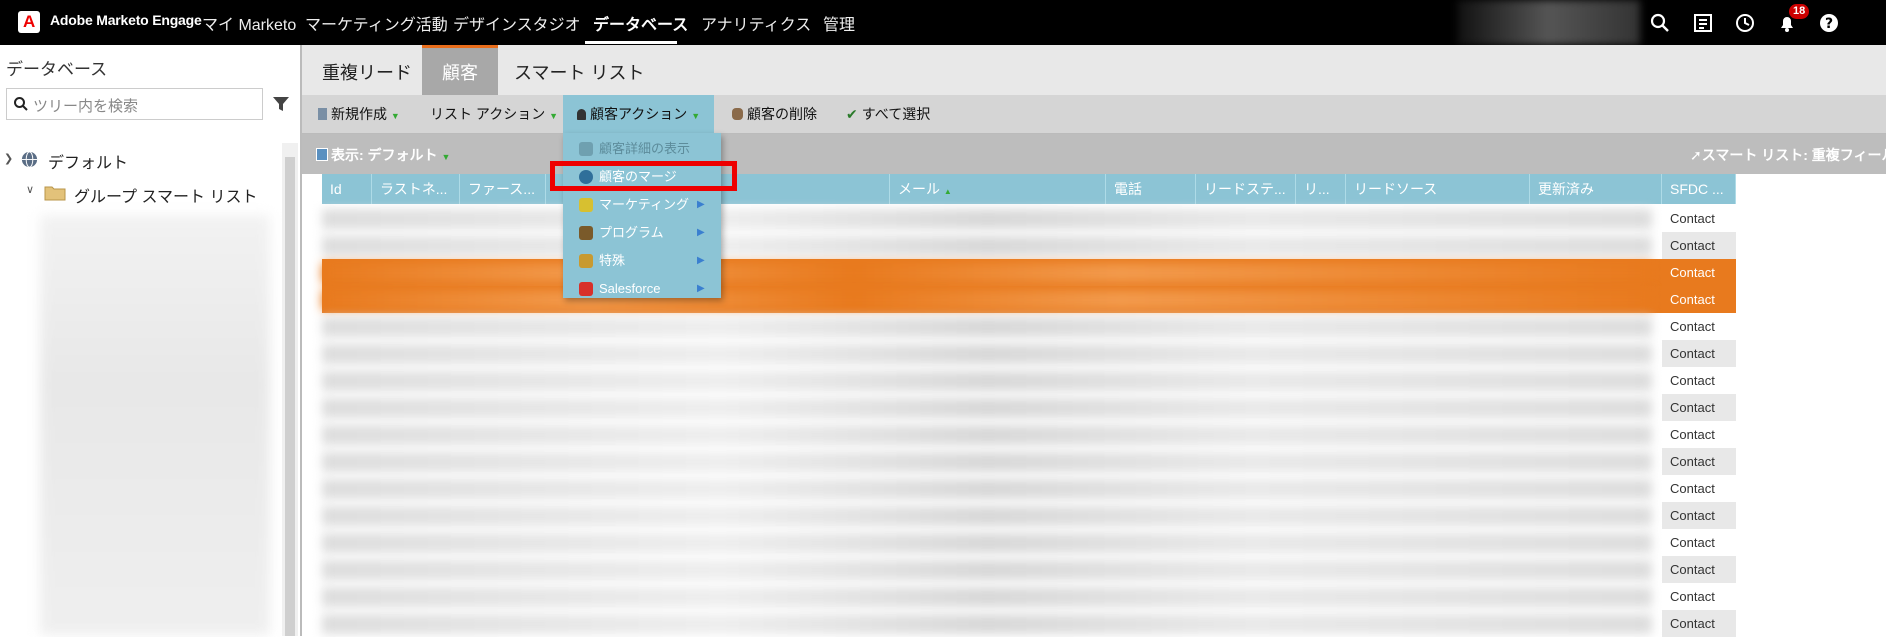 This screenshot has height=637, width=1886. What do you see at coordinates (630, 288) in the screenshot?
I see `menu-label: Salesforce` at bounding box center [630, 288].